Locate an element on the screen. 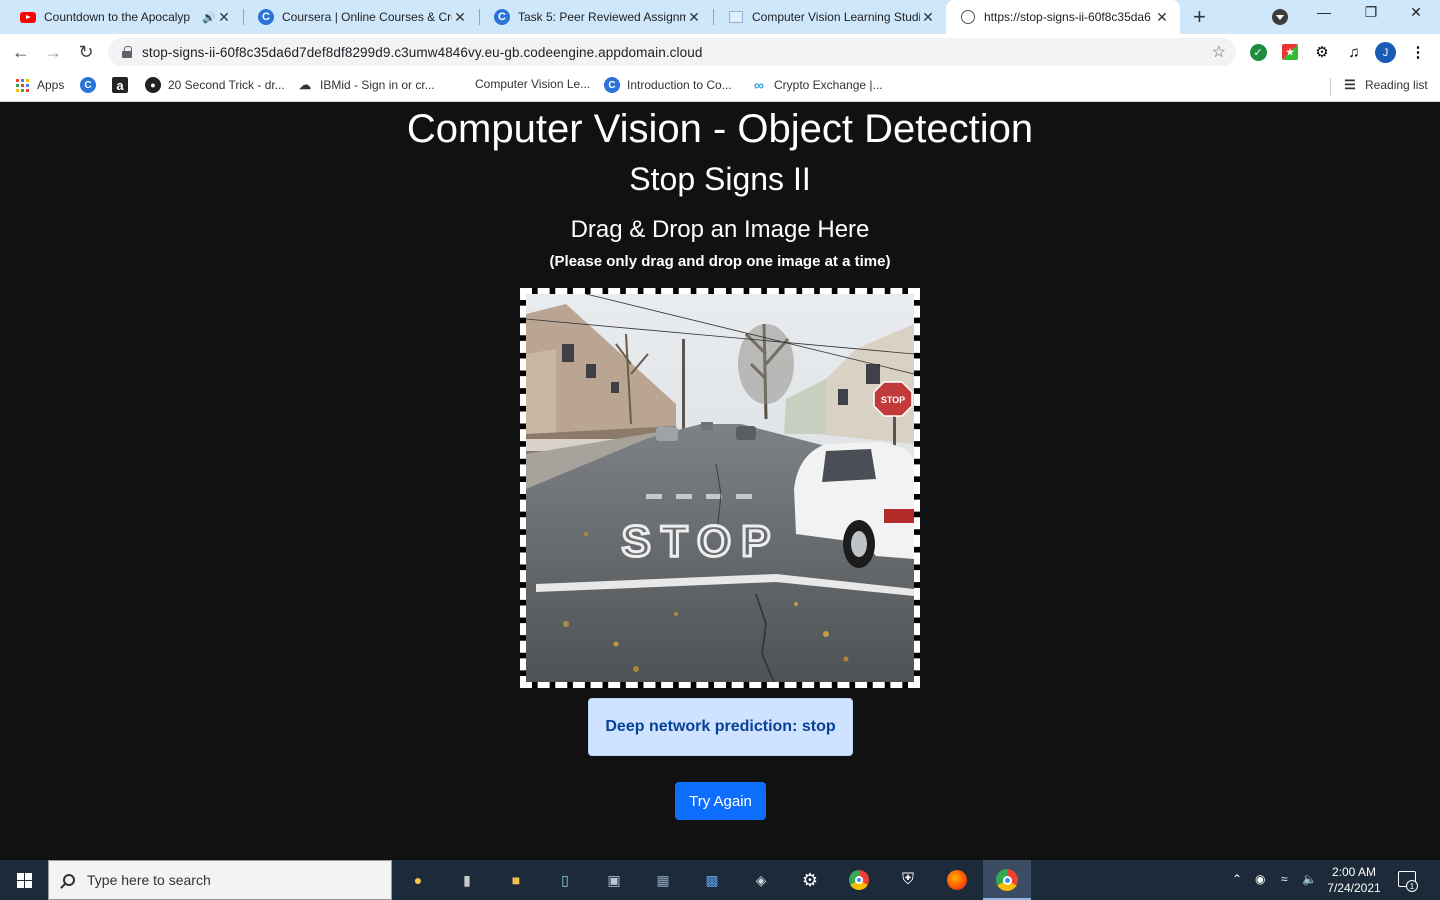 Image resolution: width=1440 pixels, height=900 pixels. clock-time: 2:00 AM is located at coordinates (1354, 872).